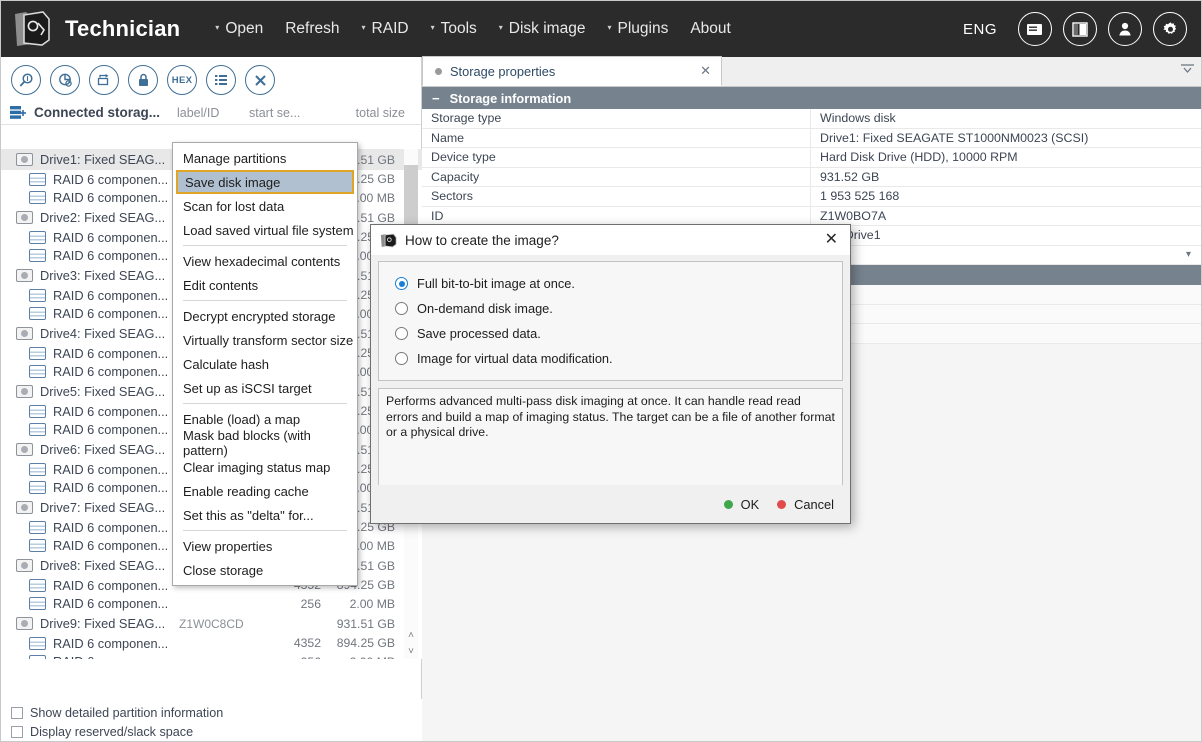 Image resolution: width=1202 pixels, height=742 pixels. I want to click on menu-item-about: About, so click(710, 29).